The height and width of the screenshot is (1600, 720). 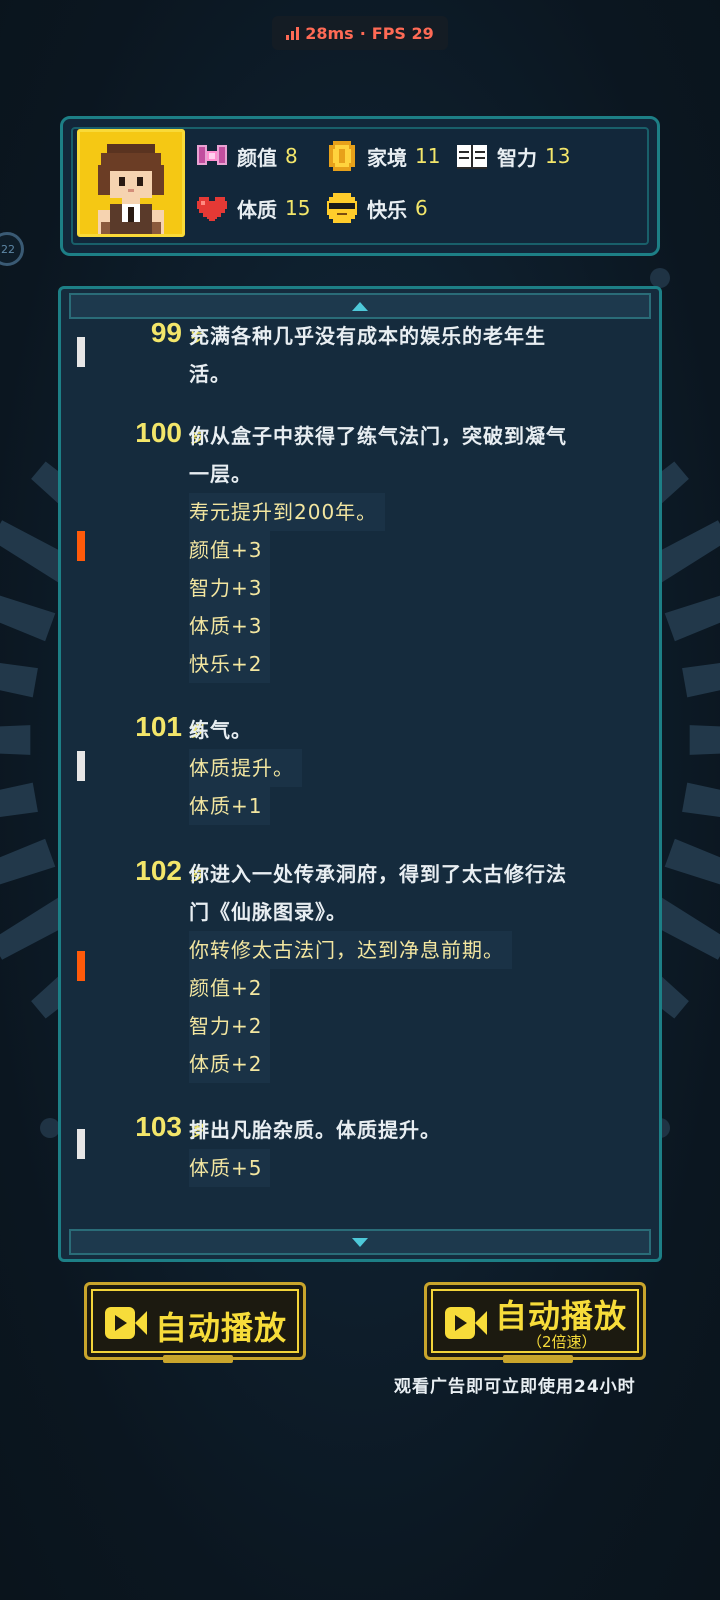 What do you see at coordinates (8, 249) in the screenshot?
I see `side-badge-text: 22` at bounding box center [8, 249].